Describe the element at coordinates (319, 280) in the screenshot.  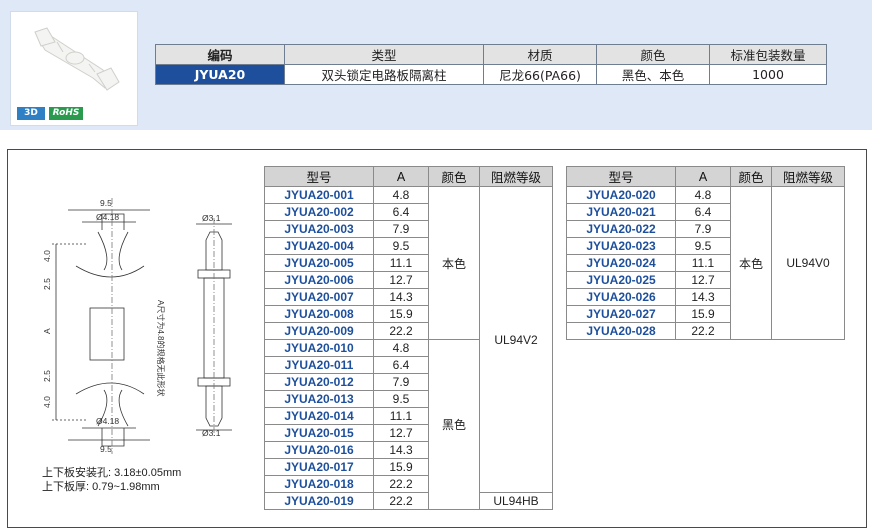
I see `model-cell: JYUA20-006` at that location.